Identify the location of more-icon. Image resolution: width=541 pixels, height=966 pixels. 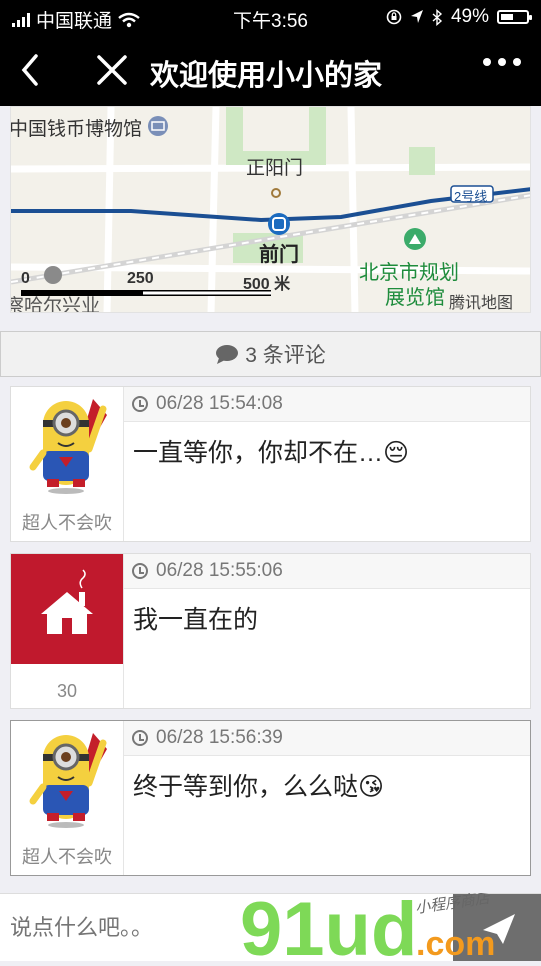
(502, 62).